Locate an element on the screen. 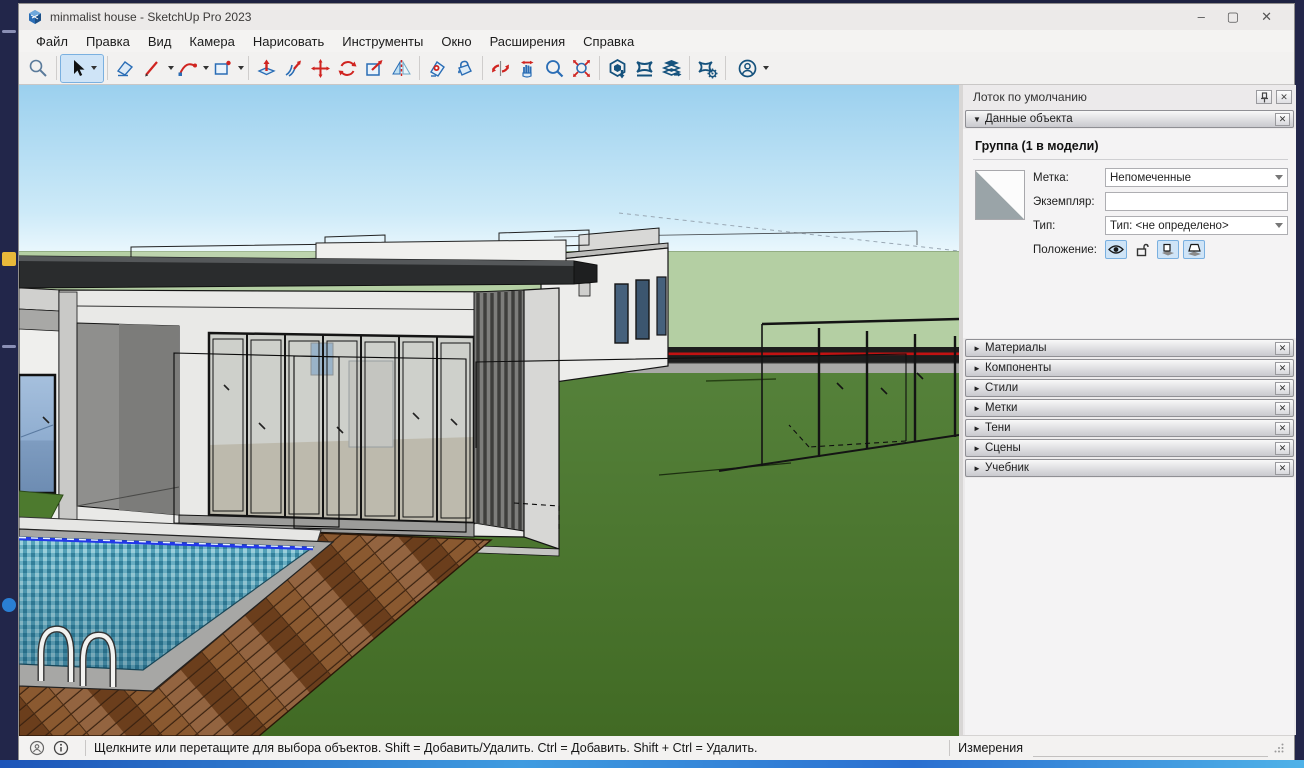 The width and height of the screenshot is (1304, 768). section-materials-label: Материалы is located at coordinates (1016, 348).